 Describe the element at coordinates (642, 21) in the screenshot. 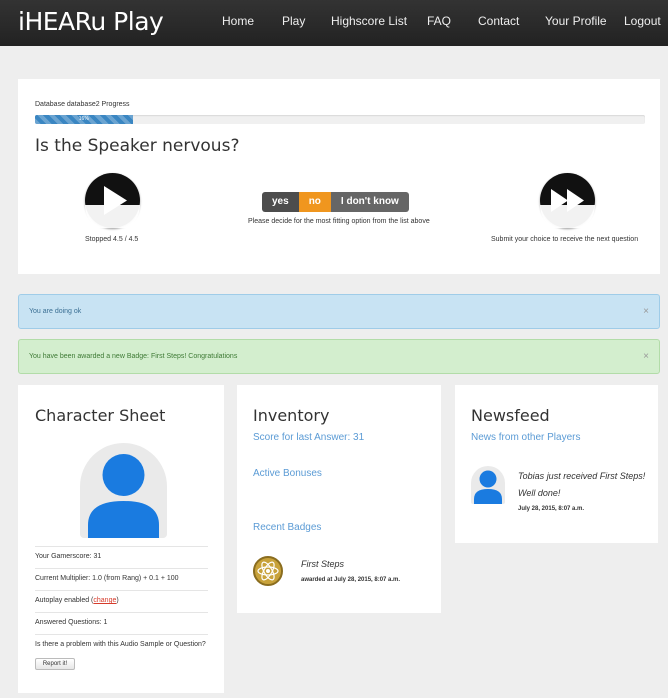

I see `nav-logout: Logout` at that location.